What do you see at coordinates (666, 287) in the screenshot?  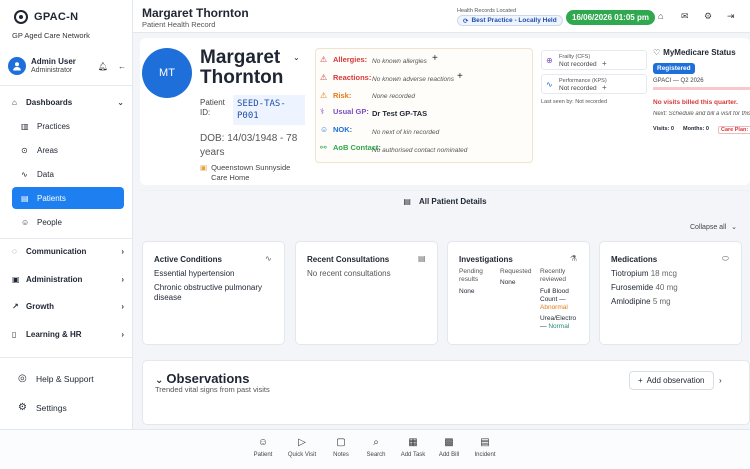 I see `medication-dose: 40 mg` at bounding box center [666, 287].